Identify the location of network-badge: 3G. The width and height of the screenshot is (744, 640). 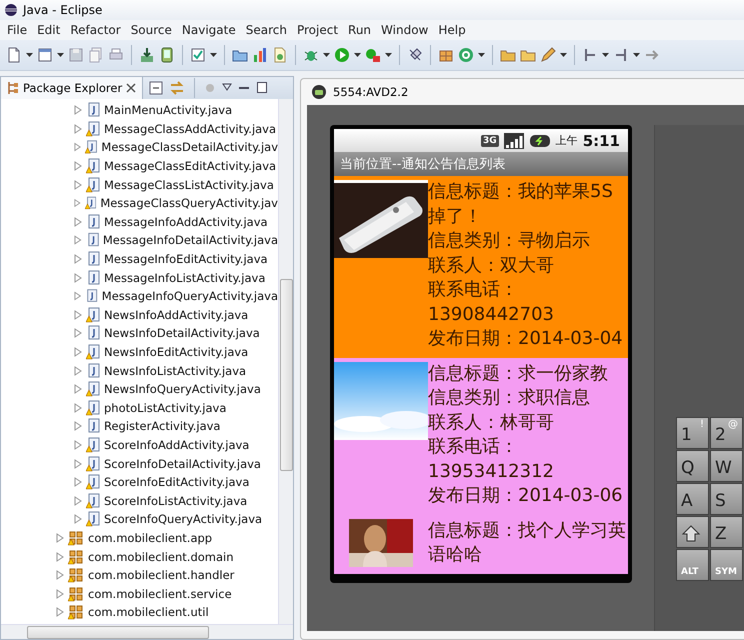
(490, 140).